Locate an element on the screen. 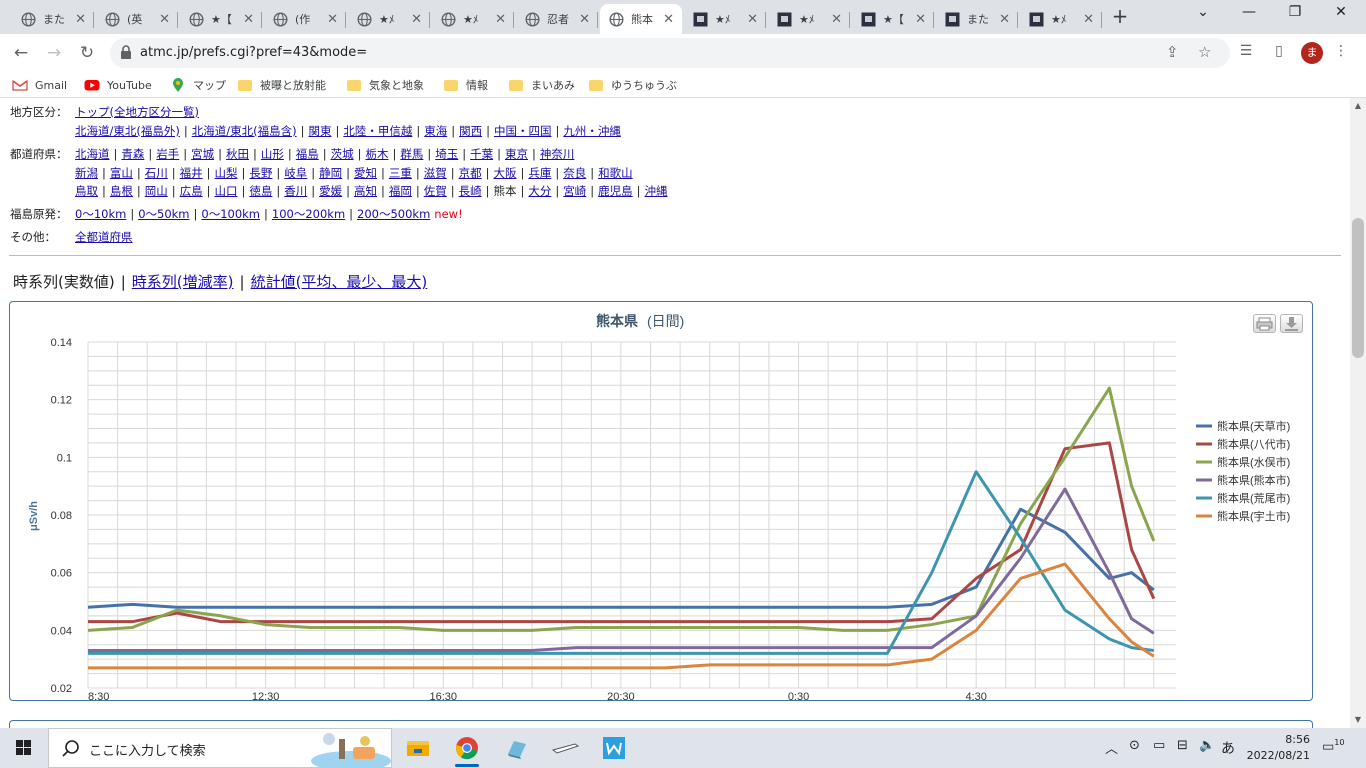 The image size is (1366, 768). forward-button: → is located at coordinates (54, 53).